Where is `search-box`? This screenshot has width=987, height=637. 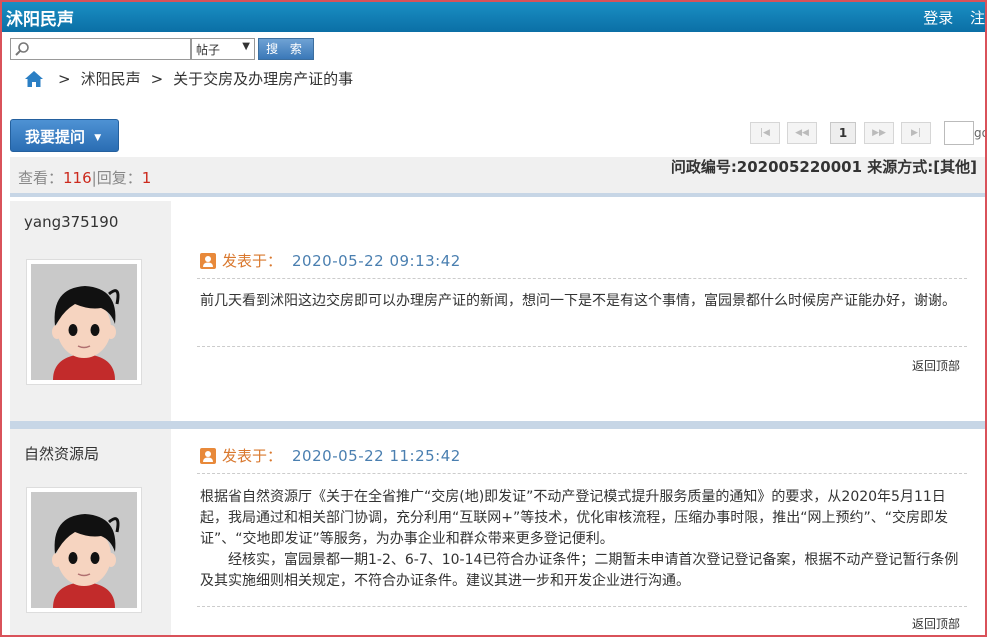
search-box is located at coordinates (100, 49).